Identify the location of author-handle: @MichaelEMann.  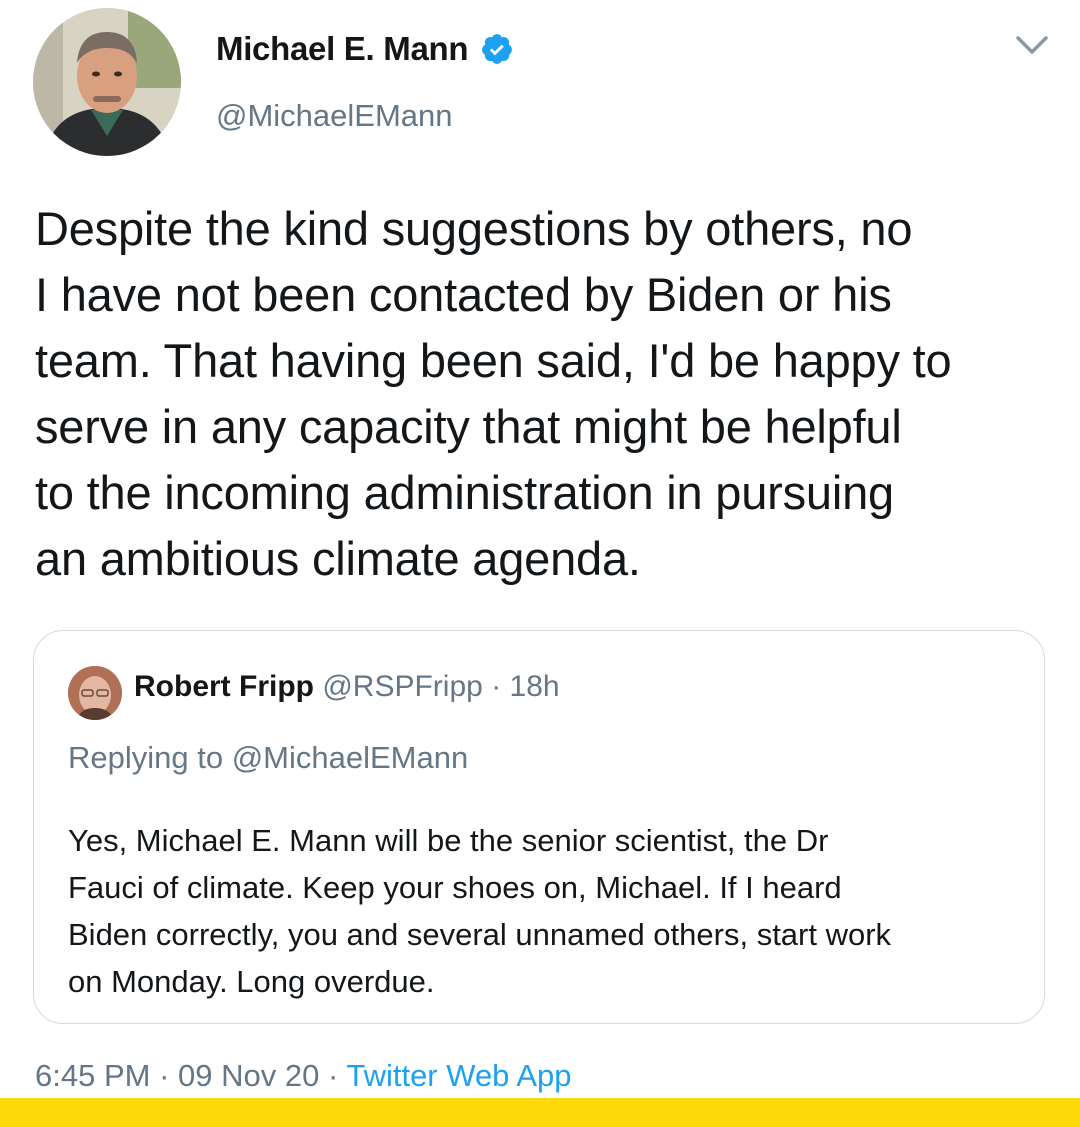
(334, 116).